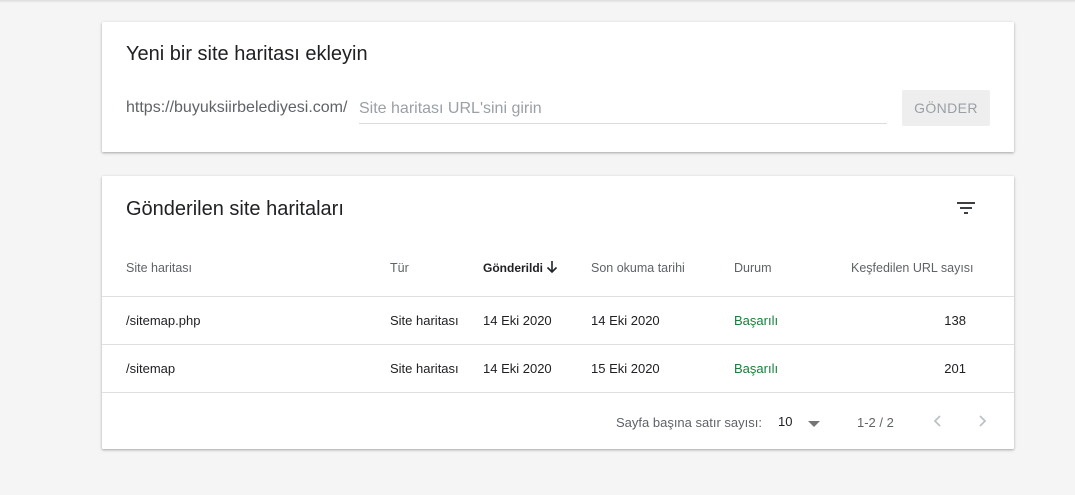 This screenshot has width=1075, height=495. What do you see at coordinates (625, 320) in the screenshot?
I see `cell-last-read: 14 Eki 2020` at bounding box center [625, 320].